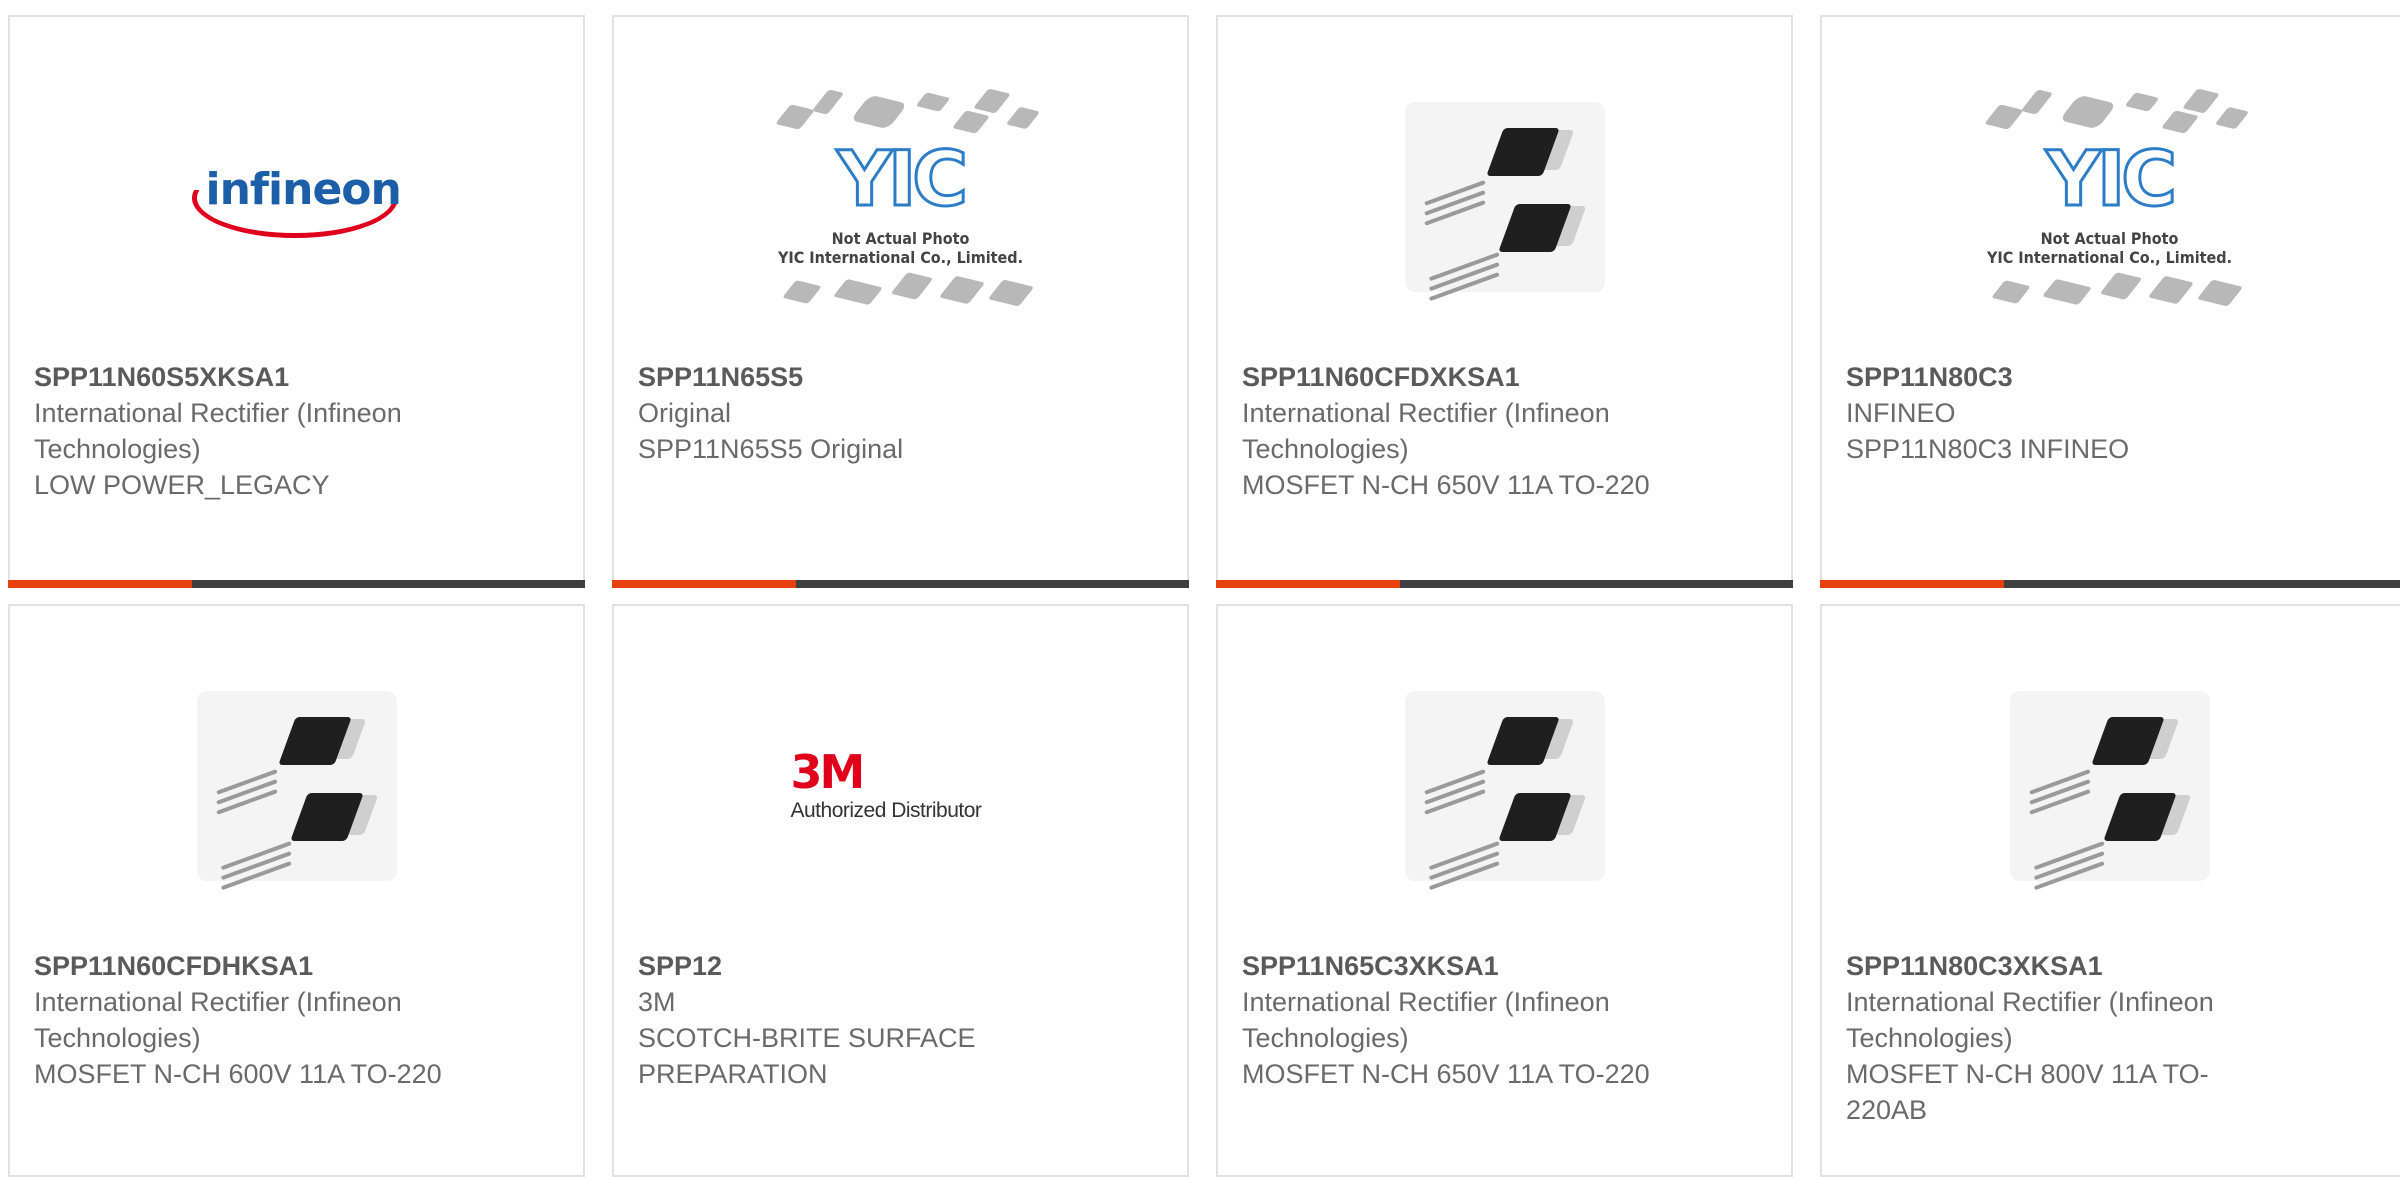  I want to click on product-image: infineon, so click(296, 197).